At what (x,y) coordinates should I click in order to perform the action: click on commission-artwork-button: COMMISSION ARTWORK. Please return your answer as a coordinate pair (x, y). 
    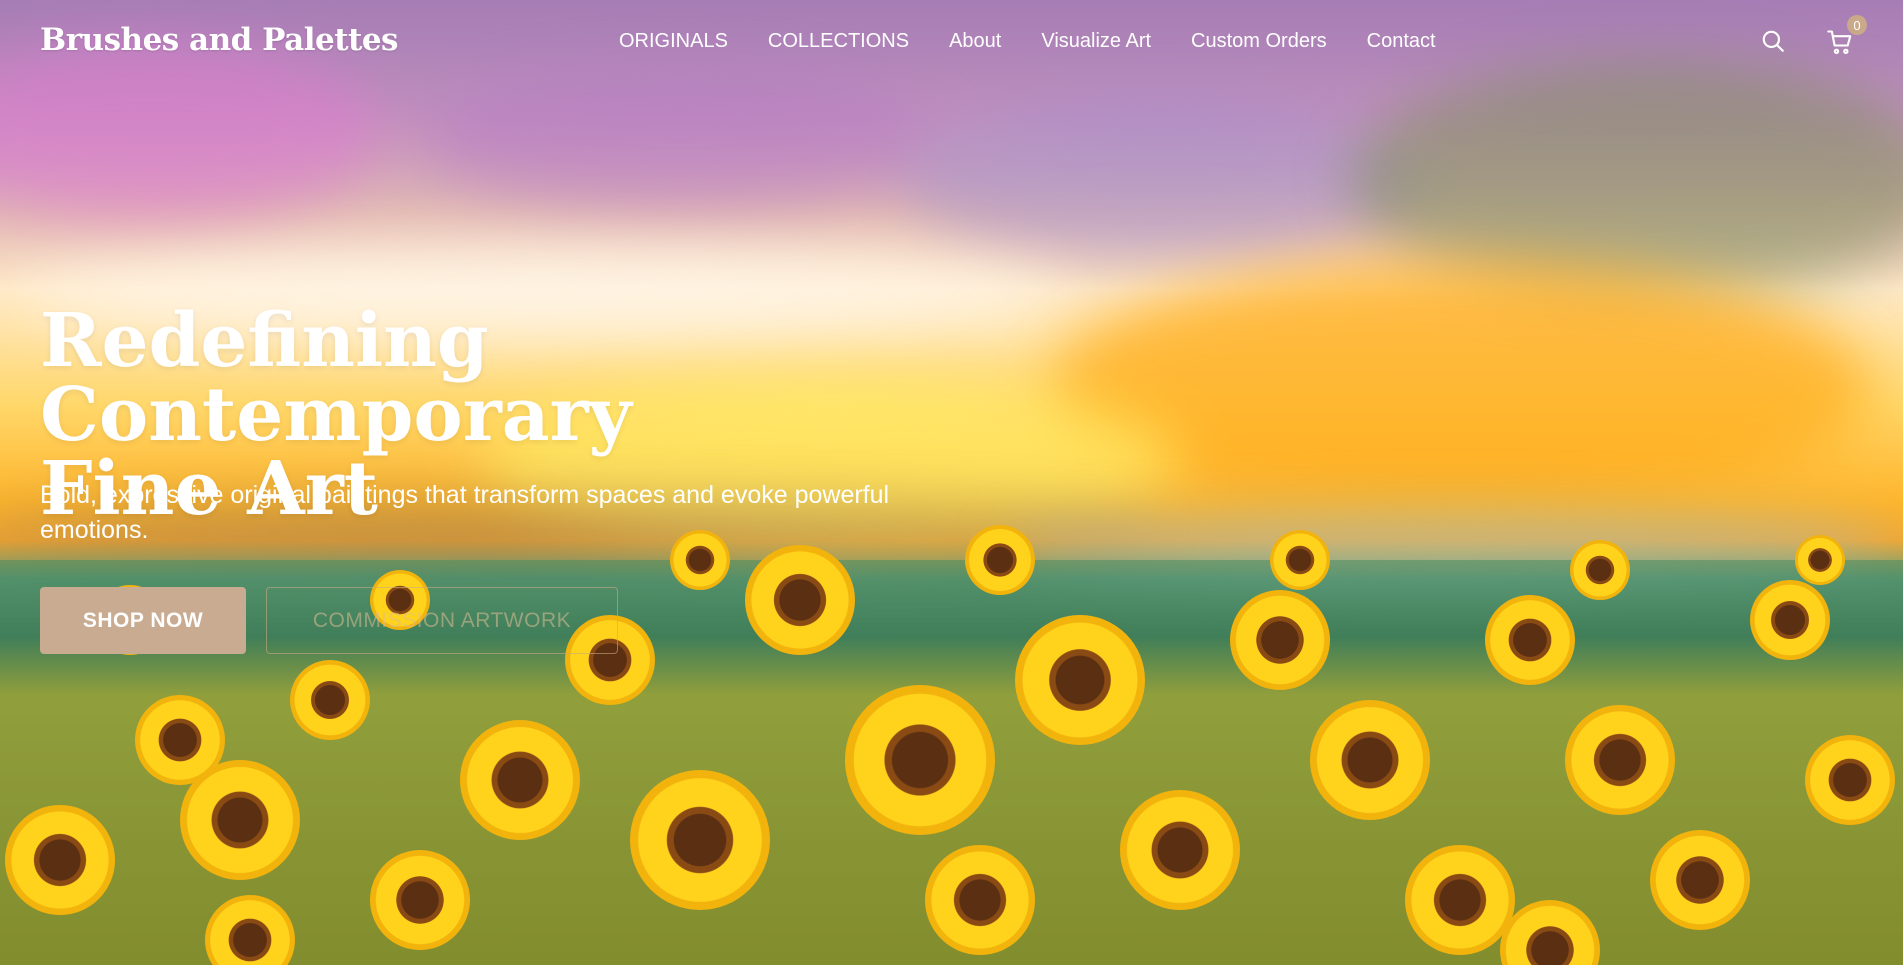
    Looking at the image, I should click on (442, 620).